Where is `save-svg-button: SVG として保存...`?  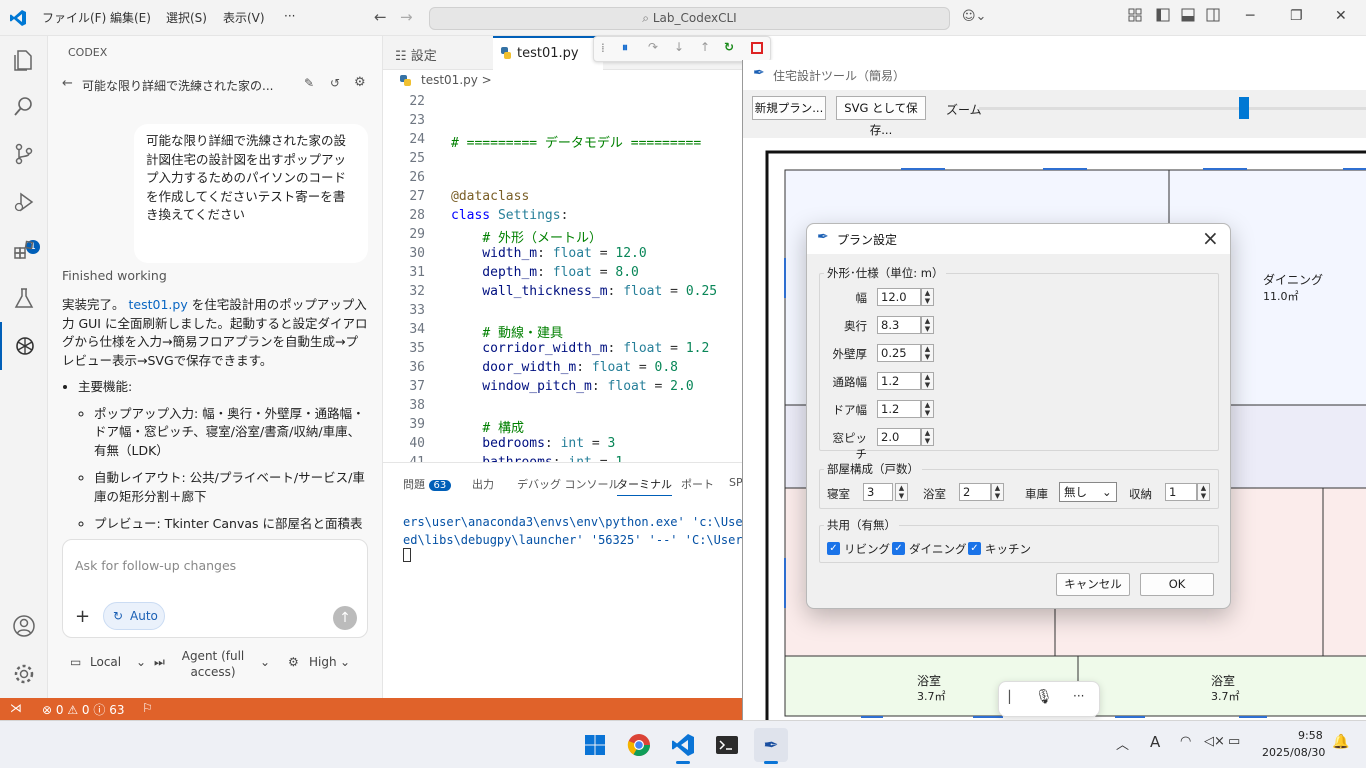 save-svg-button: SVG として保存... is located at coordinates (881, 116).